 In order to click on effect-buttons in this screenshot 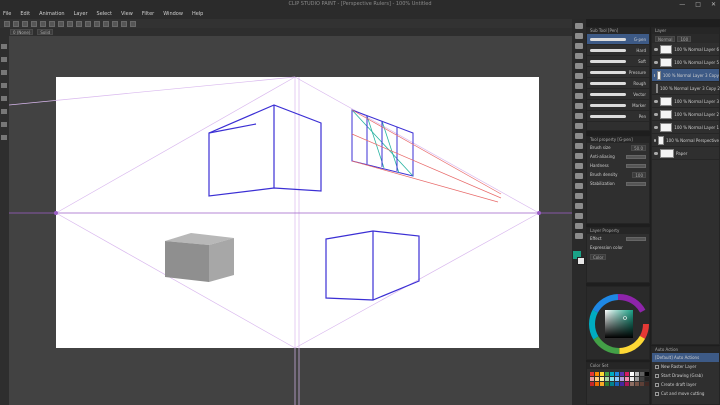, I will do `click(636, 238)`.